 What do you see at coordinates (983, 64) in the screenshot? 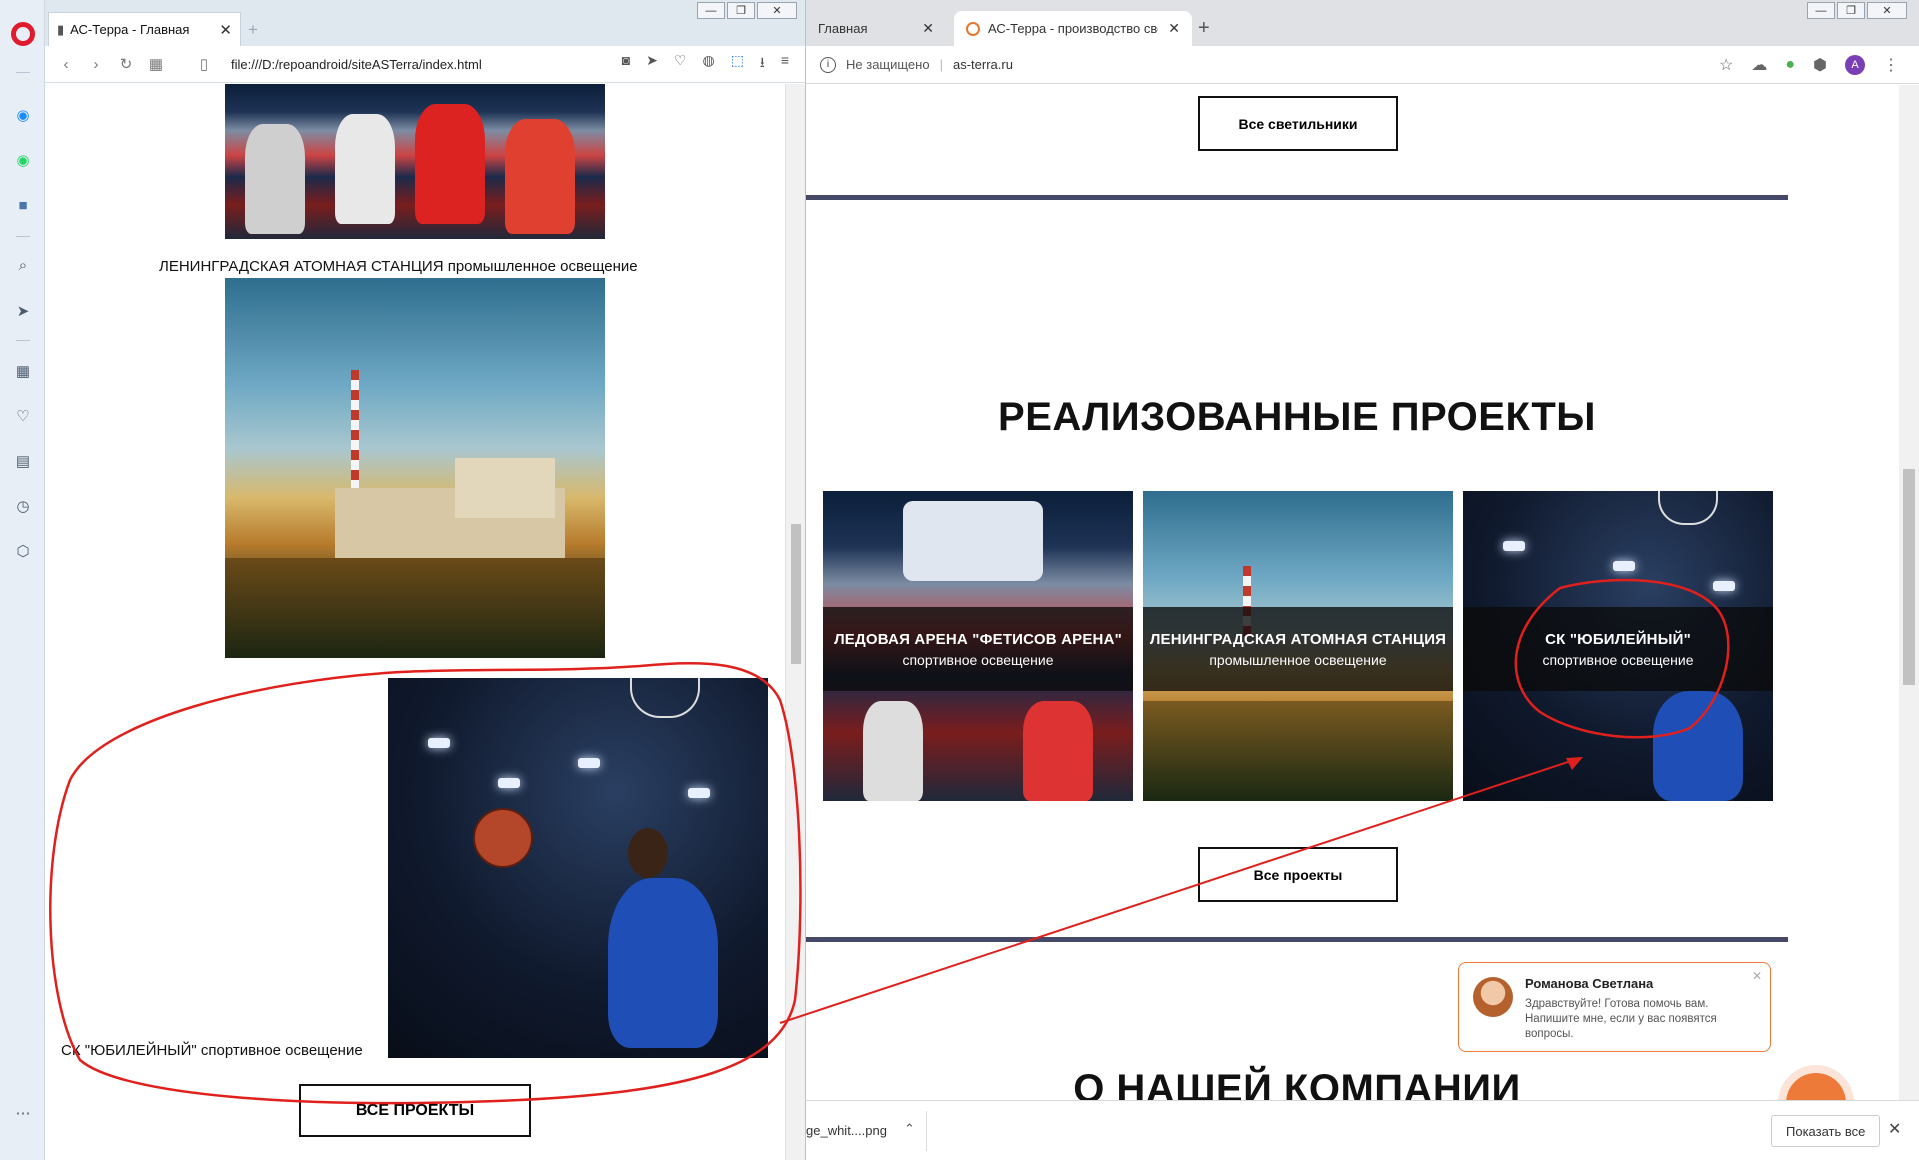
I see `url-field: as-terra.ru` at bounding box center [983, 64].